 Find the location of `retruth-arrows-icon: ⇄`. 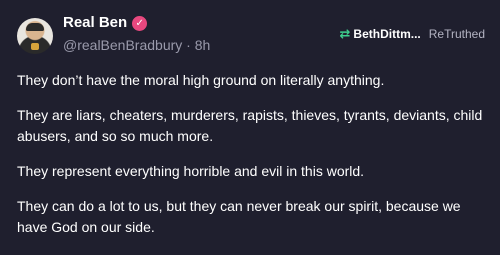

retruth-arrows-icon: ⇄ is located at coordinates (345, 33).